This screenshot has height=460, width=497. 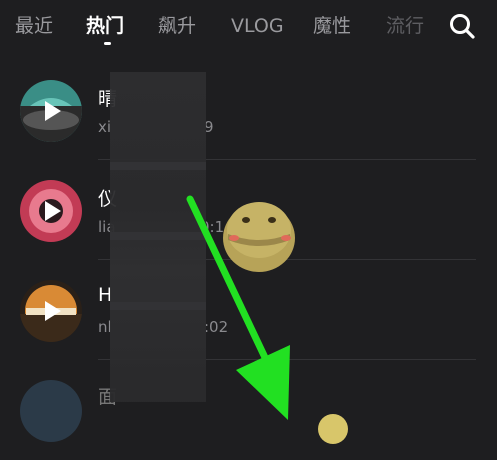 I want to click on tab-rising: 飙升, so click(x=177, y=26).